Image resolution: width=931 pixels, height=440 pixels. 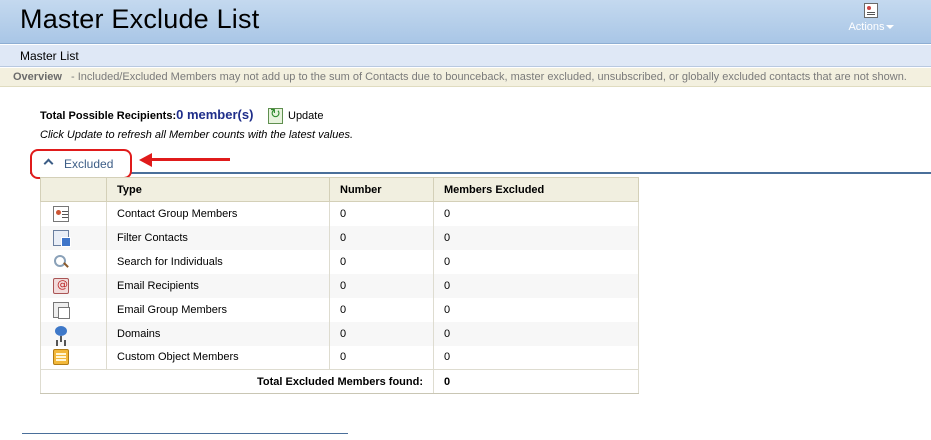 I want to click on excluded-section-toggle: Excluded, so click(x=81, y=164).